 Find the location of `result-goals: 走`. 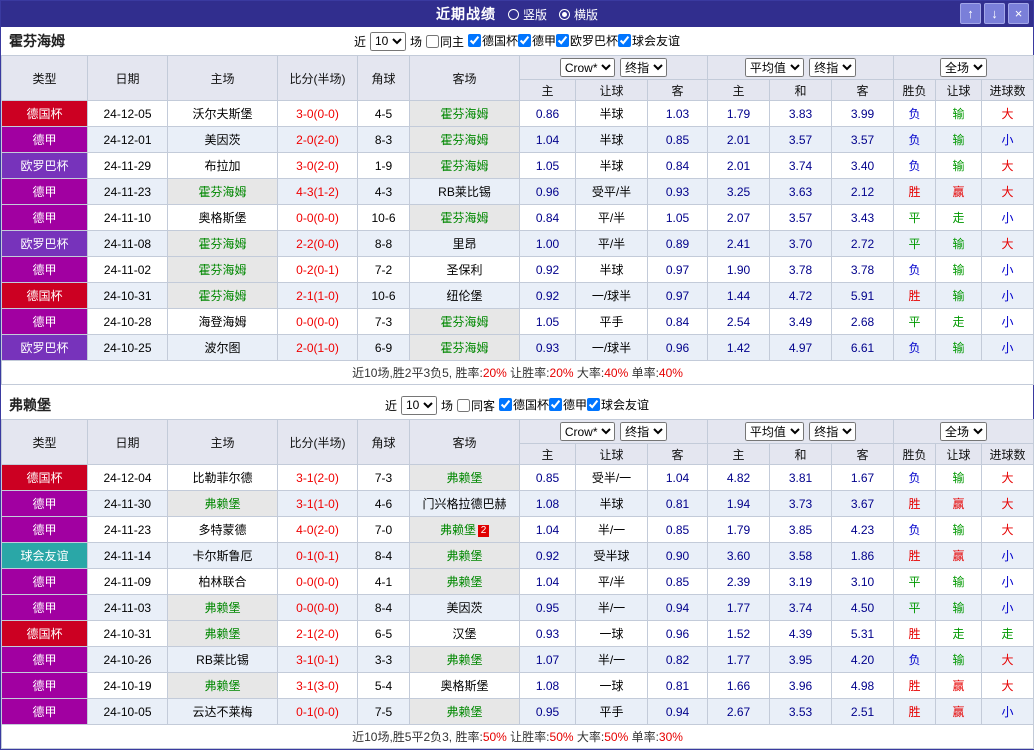

result-goals: 走 is located at coordinates (1007, 633).